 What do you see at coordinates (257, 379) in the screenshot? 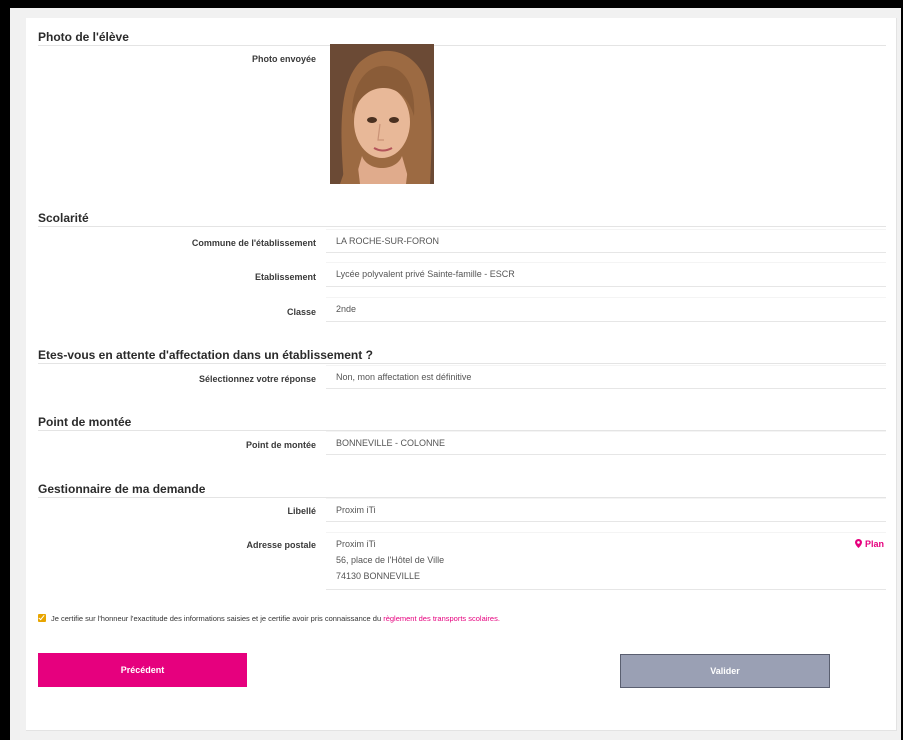
I see `affectation-label: Sélectionnez votre réponse` at bounding box center [257, 379].